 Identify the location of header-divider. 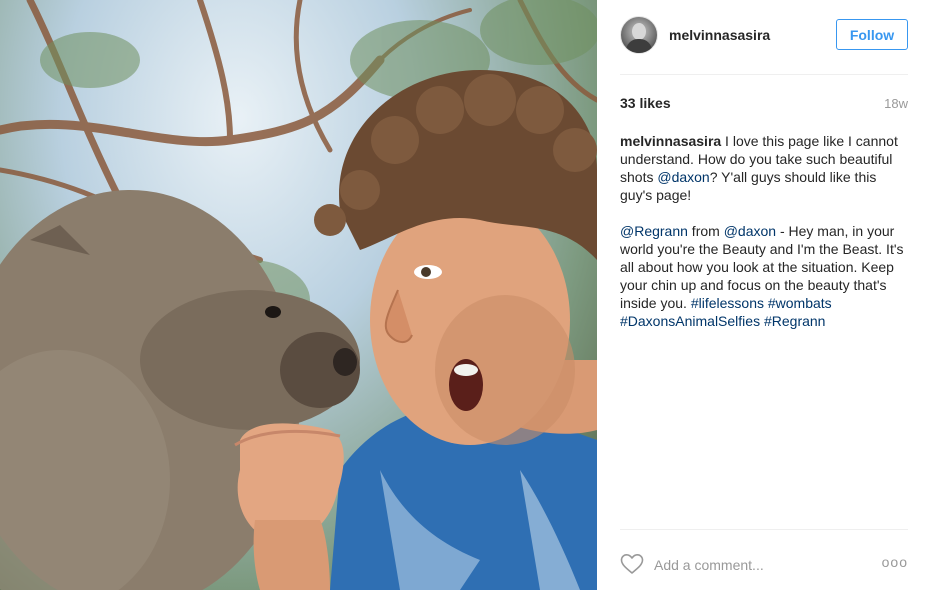
(764, 74).